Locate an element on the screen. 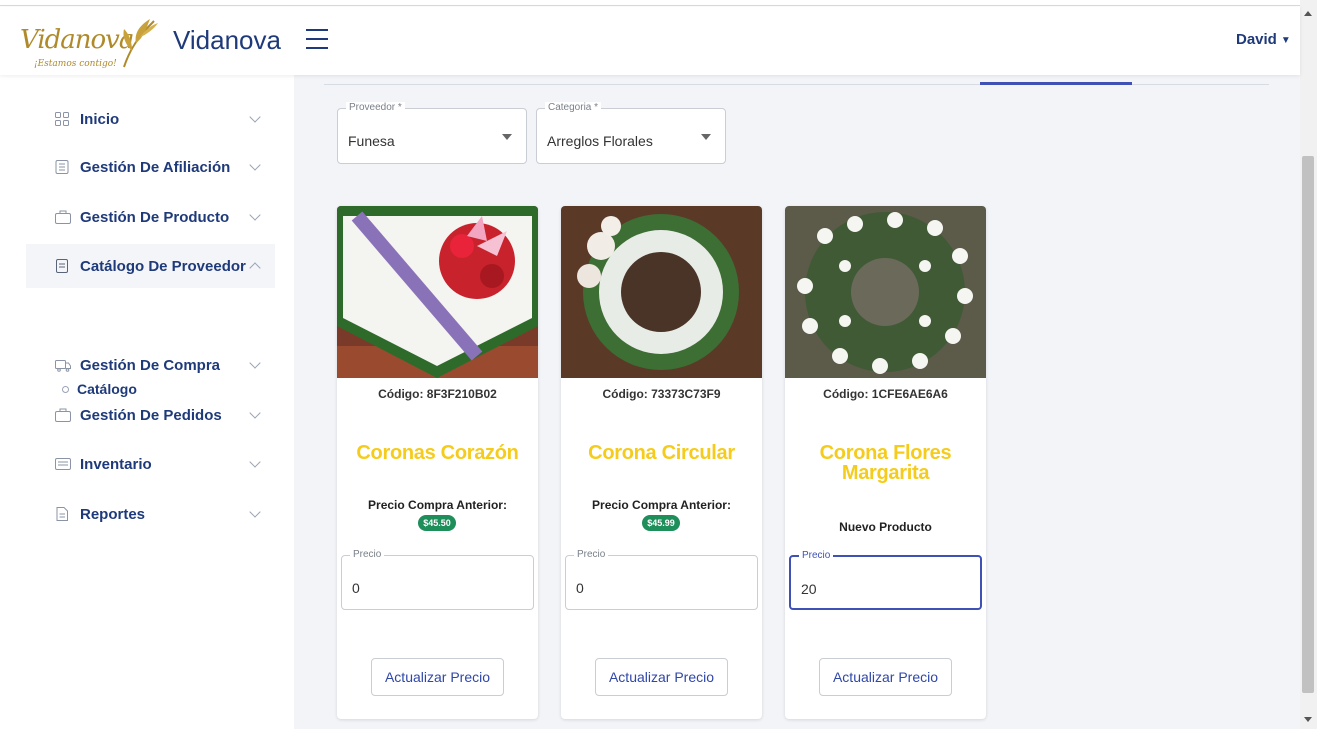 This screenshot has height=729, width=1323. sidebar-item-label: Catálogo De Proveedor is located at coordinates (163, 266).